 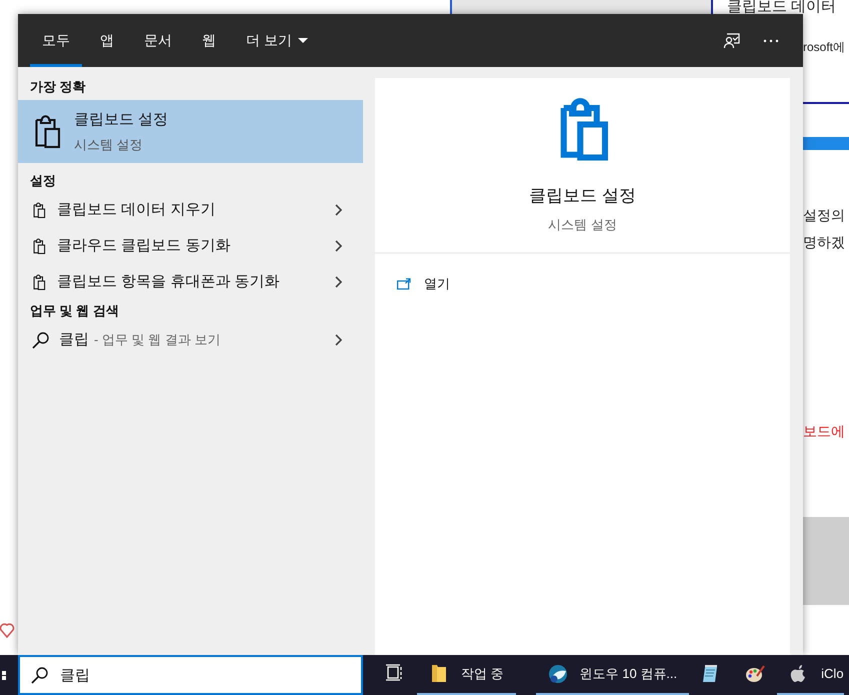 I want to click on search-query: 클립, so click(x=74, y=340).